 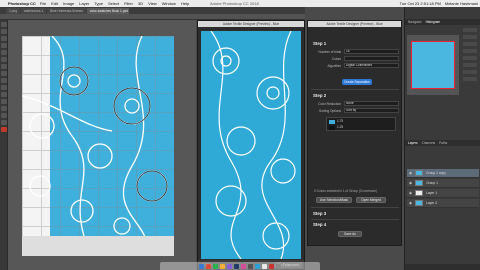 I want to click on menu-file: File, so click(x=43, y=3).